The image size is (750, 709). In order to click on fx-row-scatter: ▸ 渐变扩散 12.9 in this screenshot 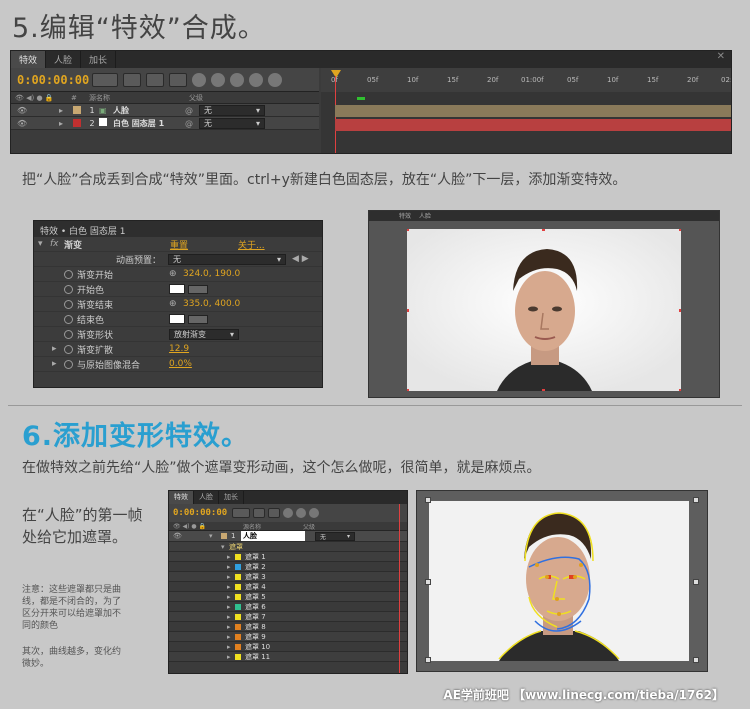, I will do `click(178, 349)`.